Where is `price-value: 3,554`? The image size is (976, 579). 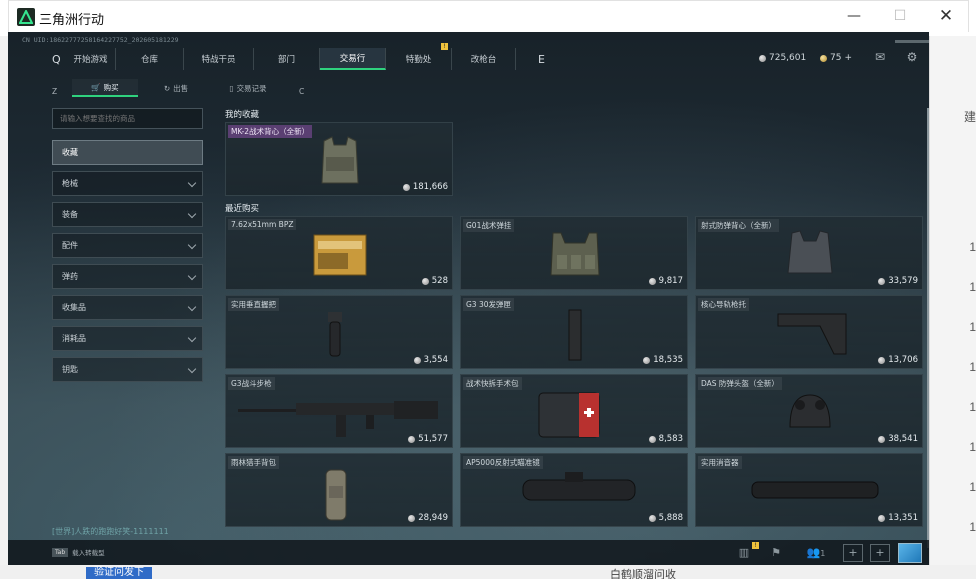 price-value: 3,554 is located at coordinates (435, 360).